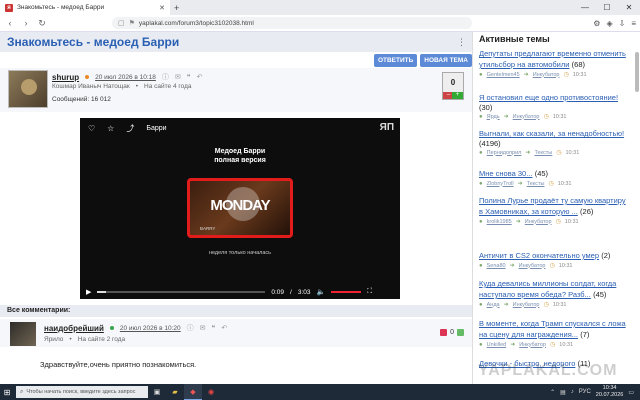  Describe the element at coordinates (499, 222) in the screenshot. I see `topic-author: krolik1985` at that location.